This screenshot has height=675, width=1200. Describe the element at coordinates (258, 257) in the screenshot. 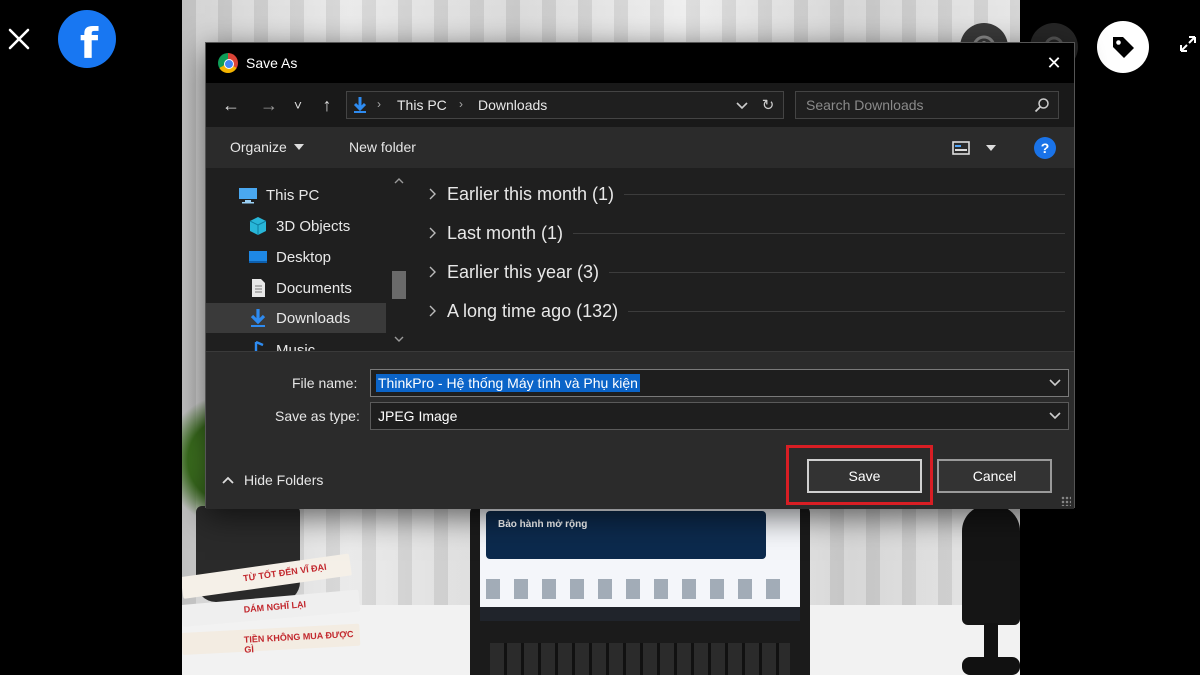

I see `desktop-icon` at that location.